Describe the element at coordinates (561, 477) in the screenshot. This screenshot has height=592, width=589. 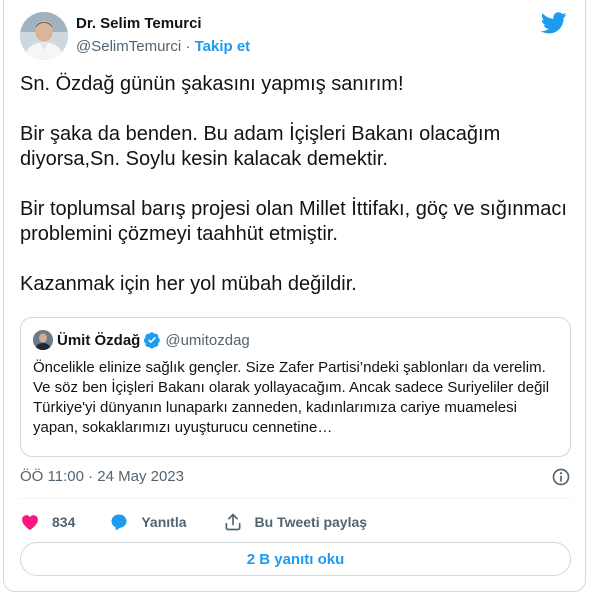
I see `info-icon` at that location.